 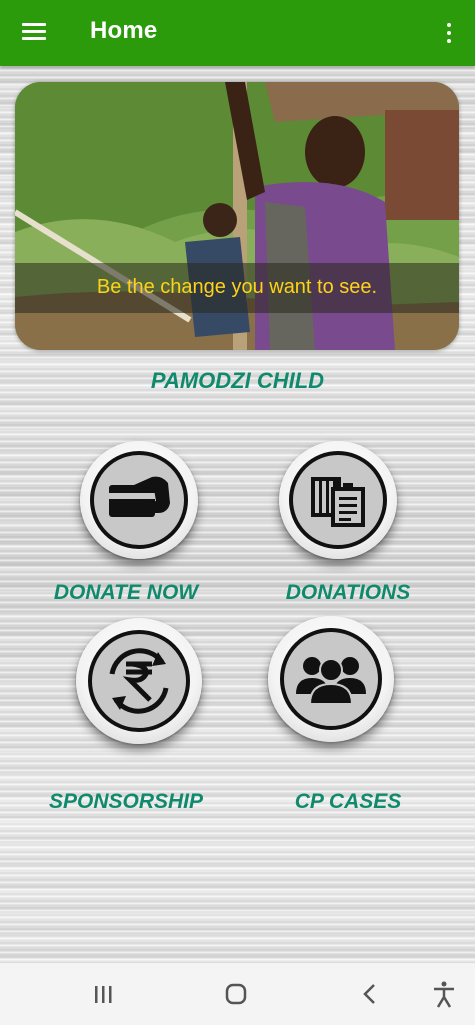 I want to click on app-bar: Home, so click(x=237, y=33).